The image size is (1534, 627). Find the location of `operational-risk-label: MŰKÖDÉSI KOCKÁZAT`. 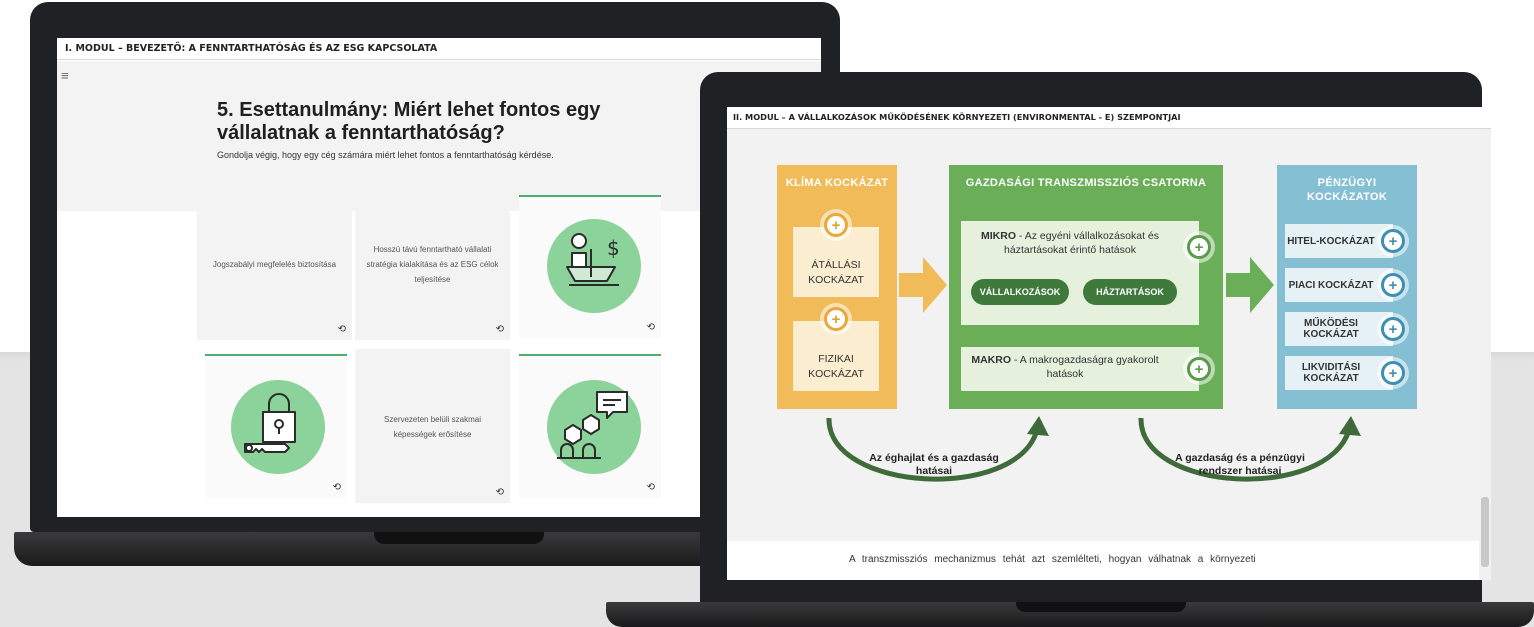

operational-risk-label: MŰKÖDÉSI KOCKÁZAT is located at coordinates (1331, 329).